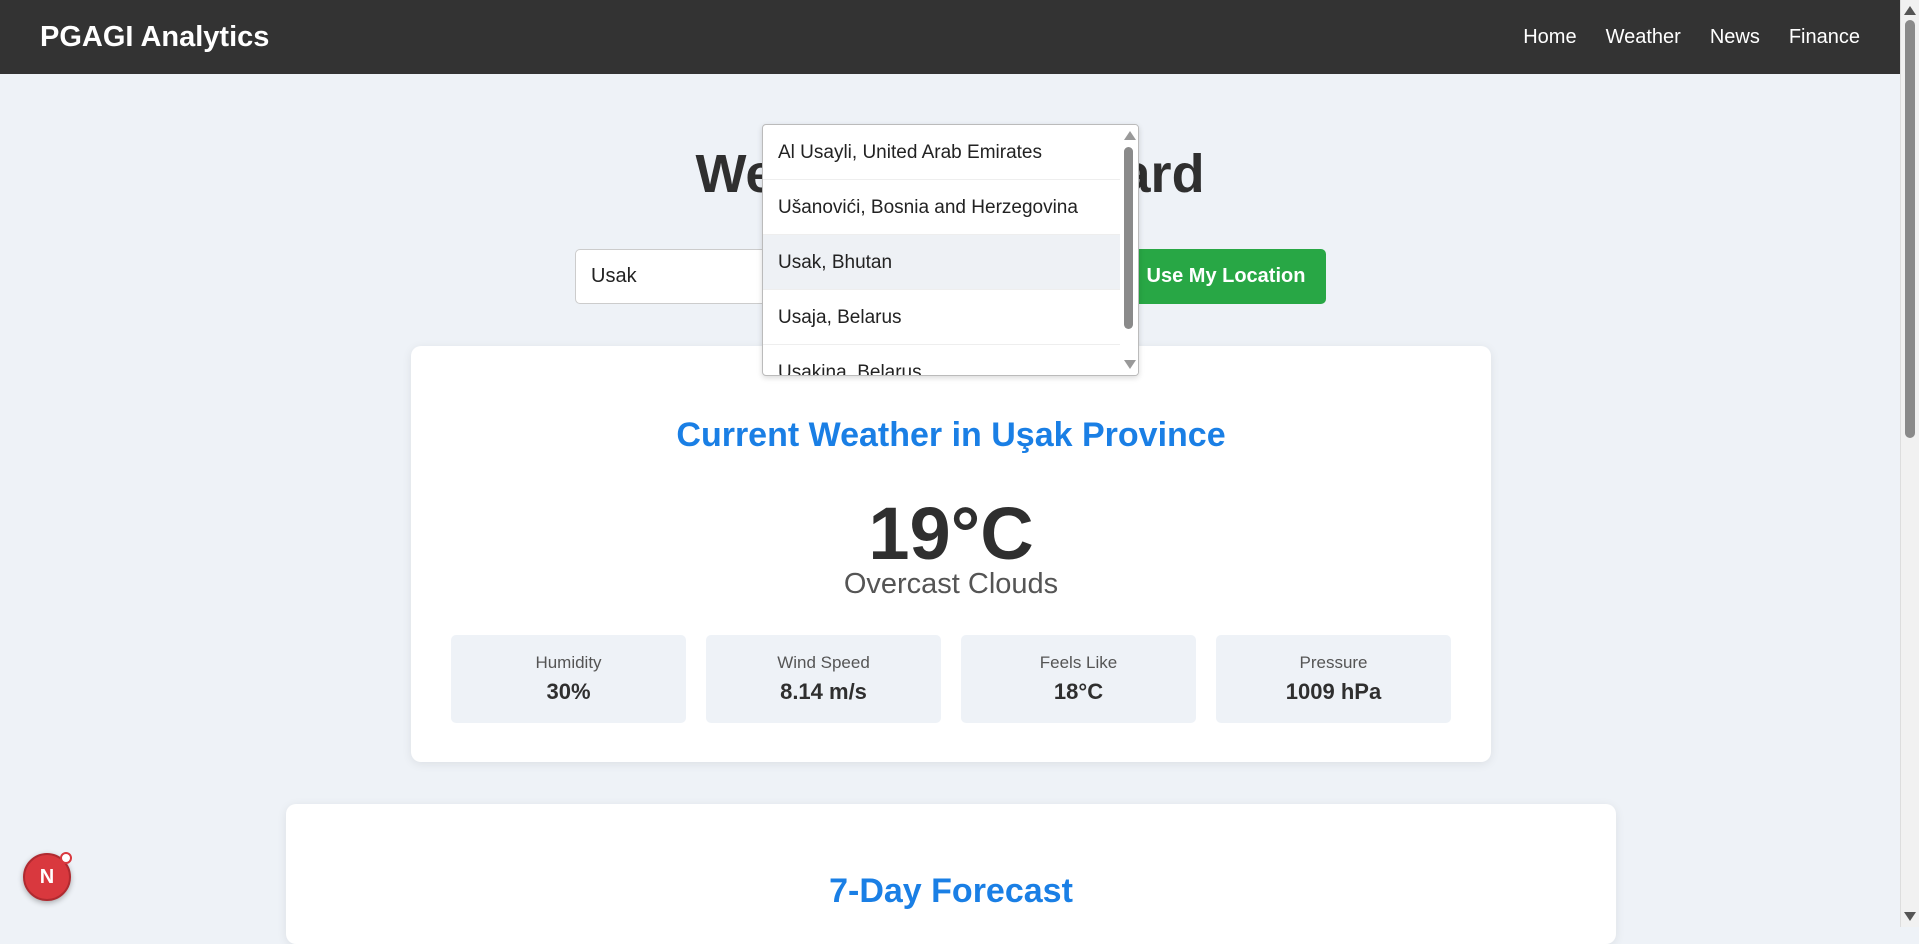 Image resolution: width=1919 pixels, height=944 pixels. What do you see at coordinates (1824, 37) in the screenshot?
I see `nav-link-finance: Finance` at bounding box center [1824, 37].